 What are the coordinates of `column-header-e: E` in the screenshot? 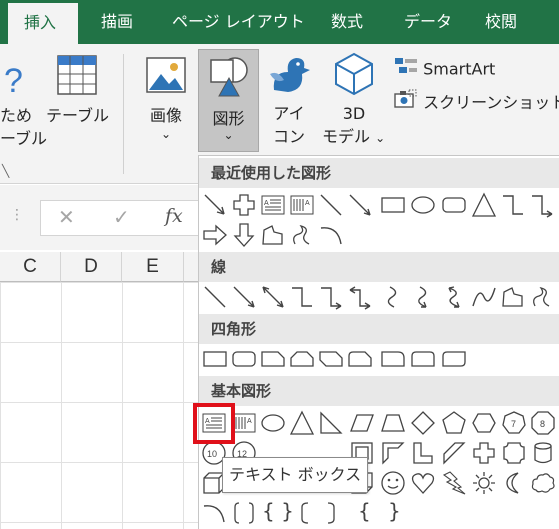 It's located at (153, 267).